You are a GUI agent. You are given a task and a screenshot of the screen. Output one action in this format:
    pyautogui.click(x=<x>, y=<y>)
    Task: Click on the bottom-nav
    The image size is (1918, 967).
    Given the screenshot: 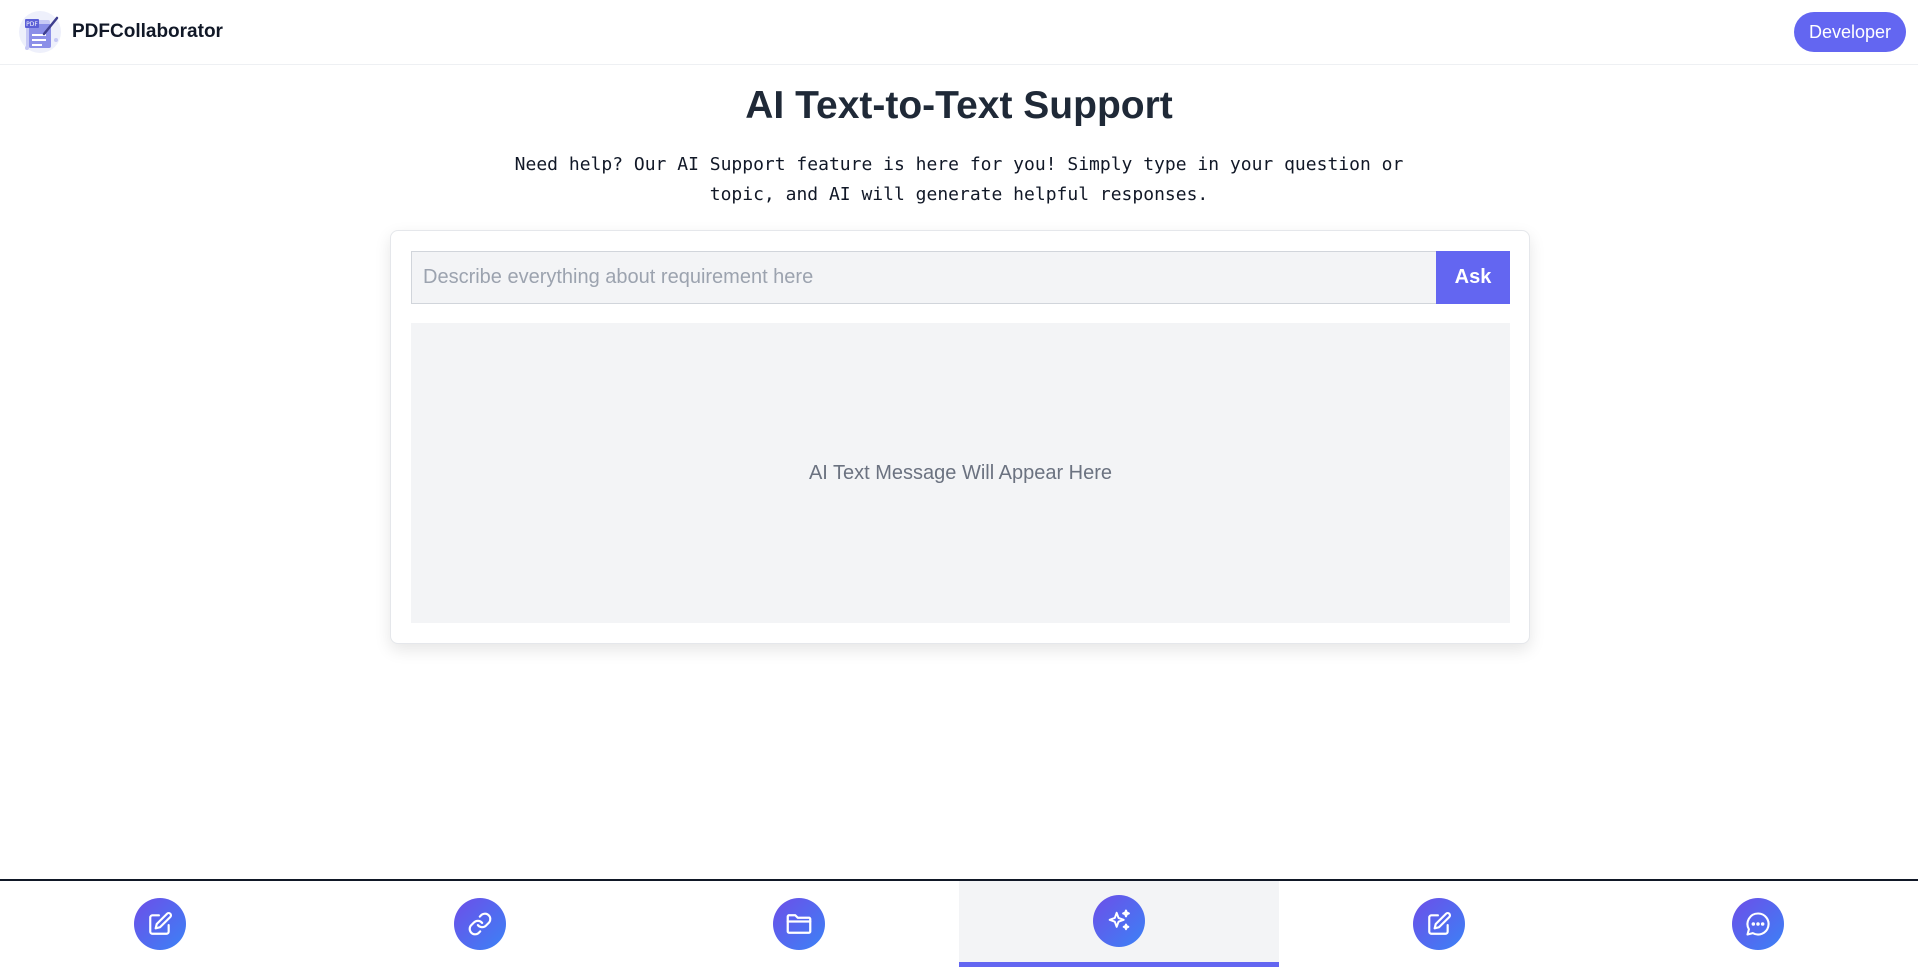 What is the action you would take?
    pyautogui.click(x=959, y=923)
    